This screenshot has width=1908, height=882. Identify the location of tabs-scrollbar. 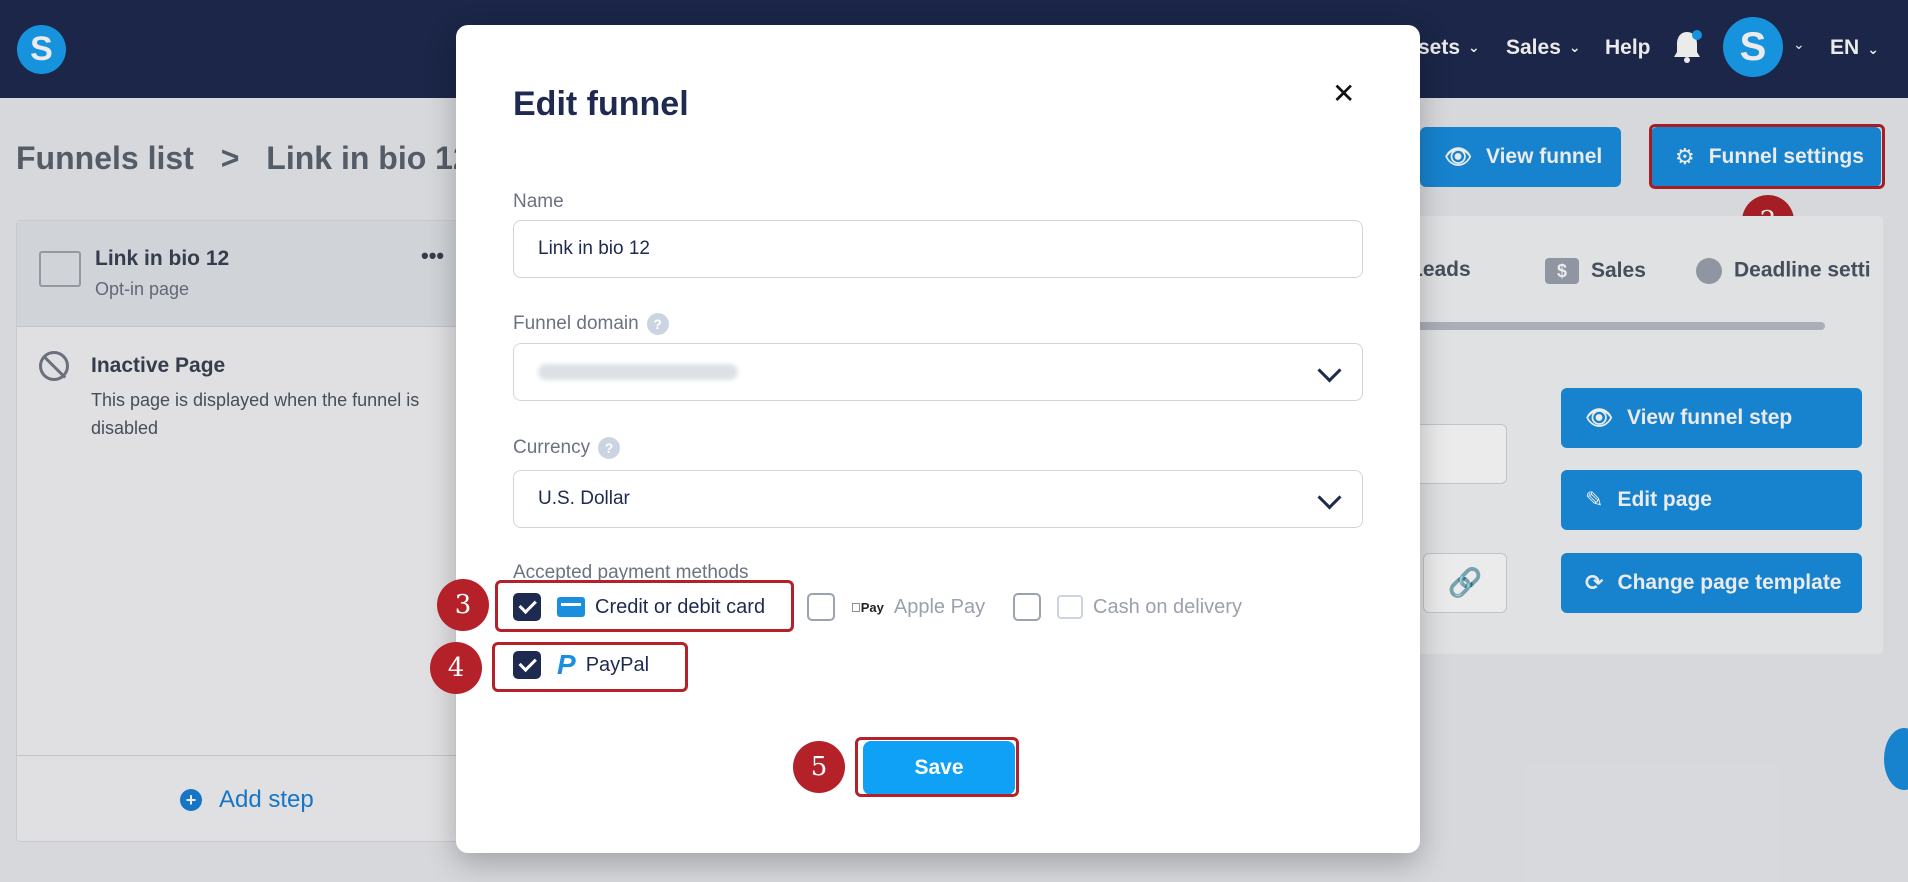
(1620, 326).